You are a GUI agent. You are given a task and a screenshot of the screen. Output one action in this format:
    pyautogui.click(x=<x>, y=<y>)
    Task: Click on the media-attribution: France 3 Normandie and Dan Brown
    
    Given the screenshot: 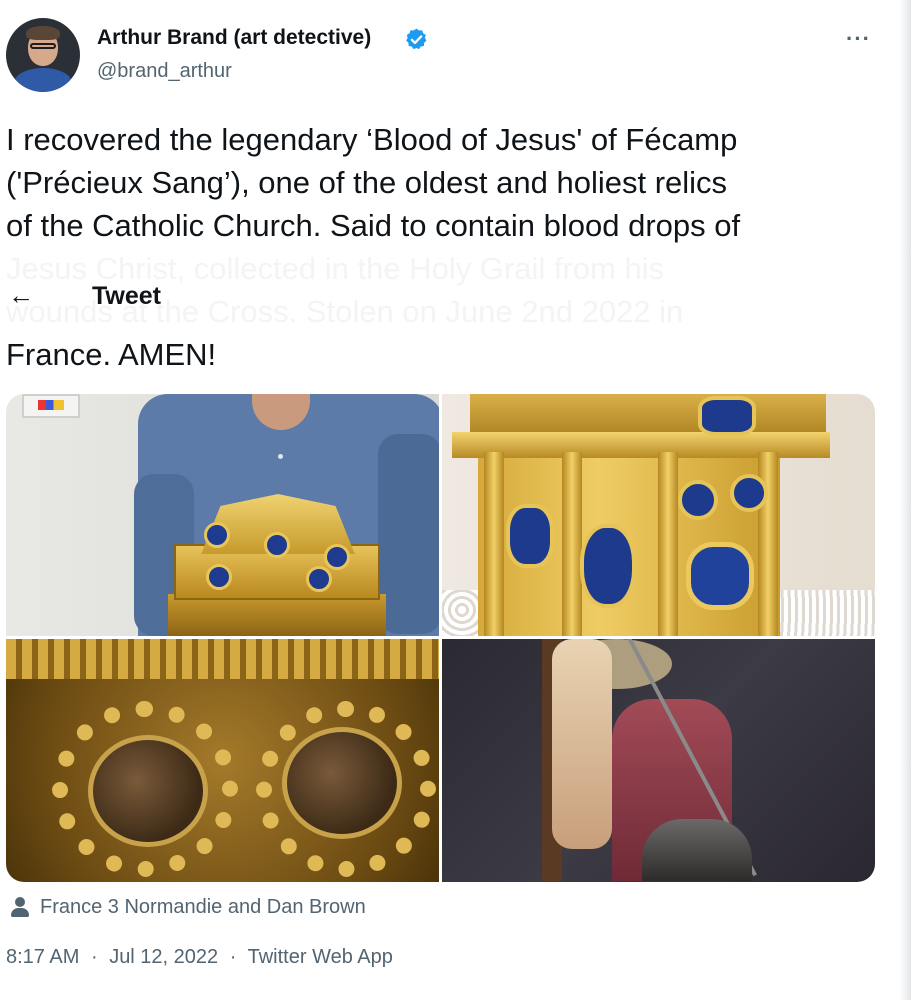 What is the action you would take?
    pyautogui.click(x=188, y=907)
    